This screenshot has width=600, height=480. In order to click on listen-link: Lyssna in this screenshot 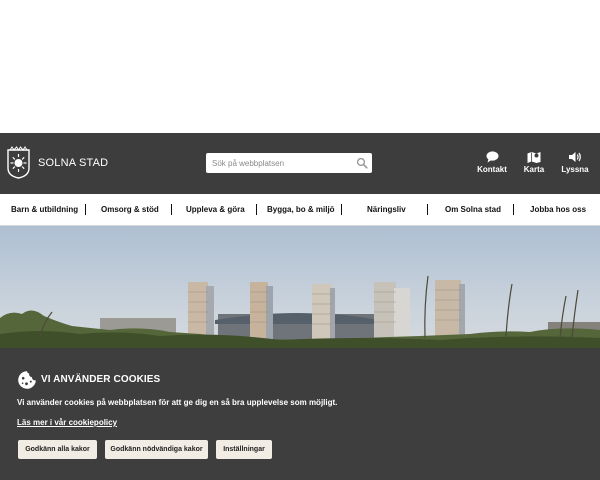, I will do `click(575, 162)`.